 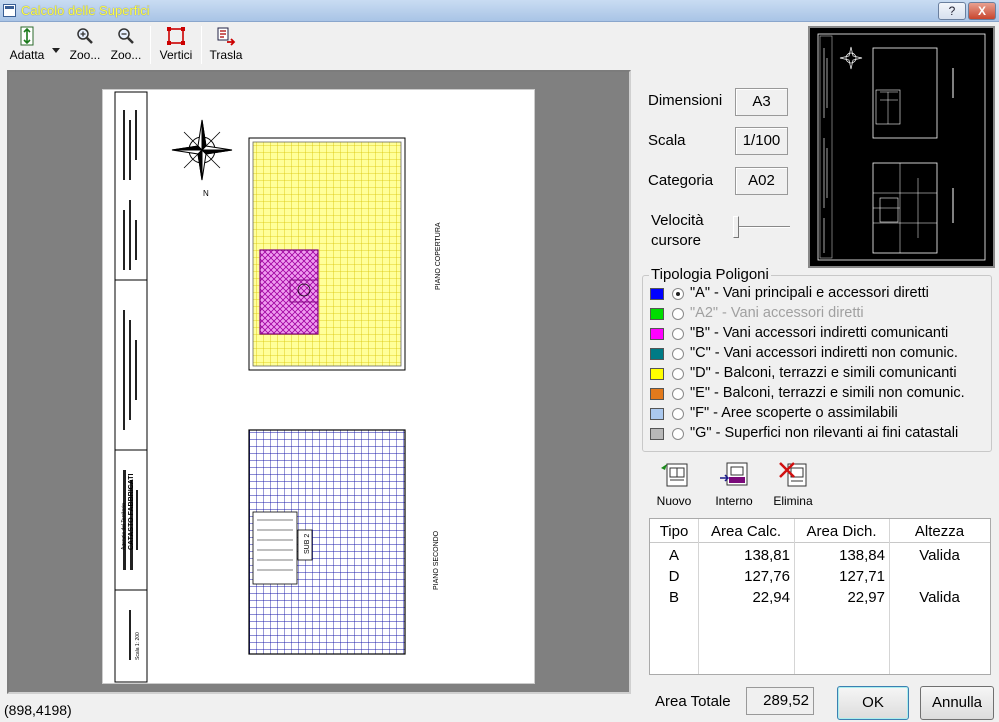 What do you see at coordinates (693, 701) in the screenshot?
I see `total-area-label: Area Totale` at bounding box center [693, 701].